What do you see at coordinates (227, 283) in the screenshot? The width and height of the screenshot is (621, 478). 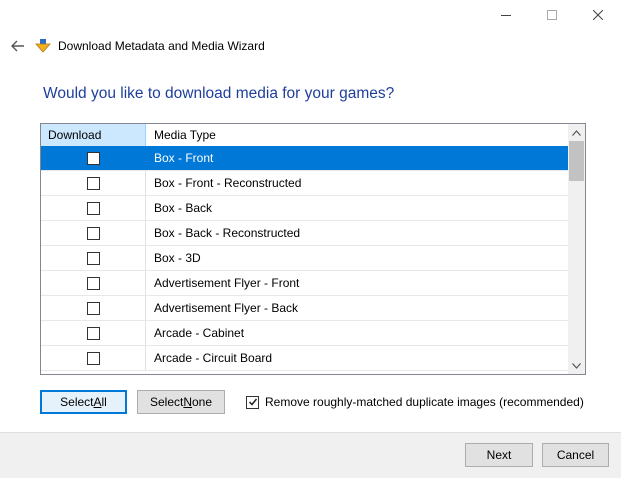 I see `media-type-cell: Advertisement Flyer - Front` at bounding box center [227, 283].